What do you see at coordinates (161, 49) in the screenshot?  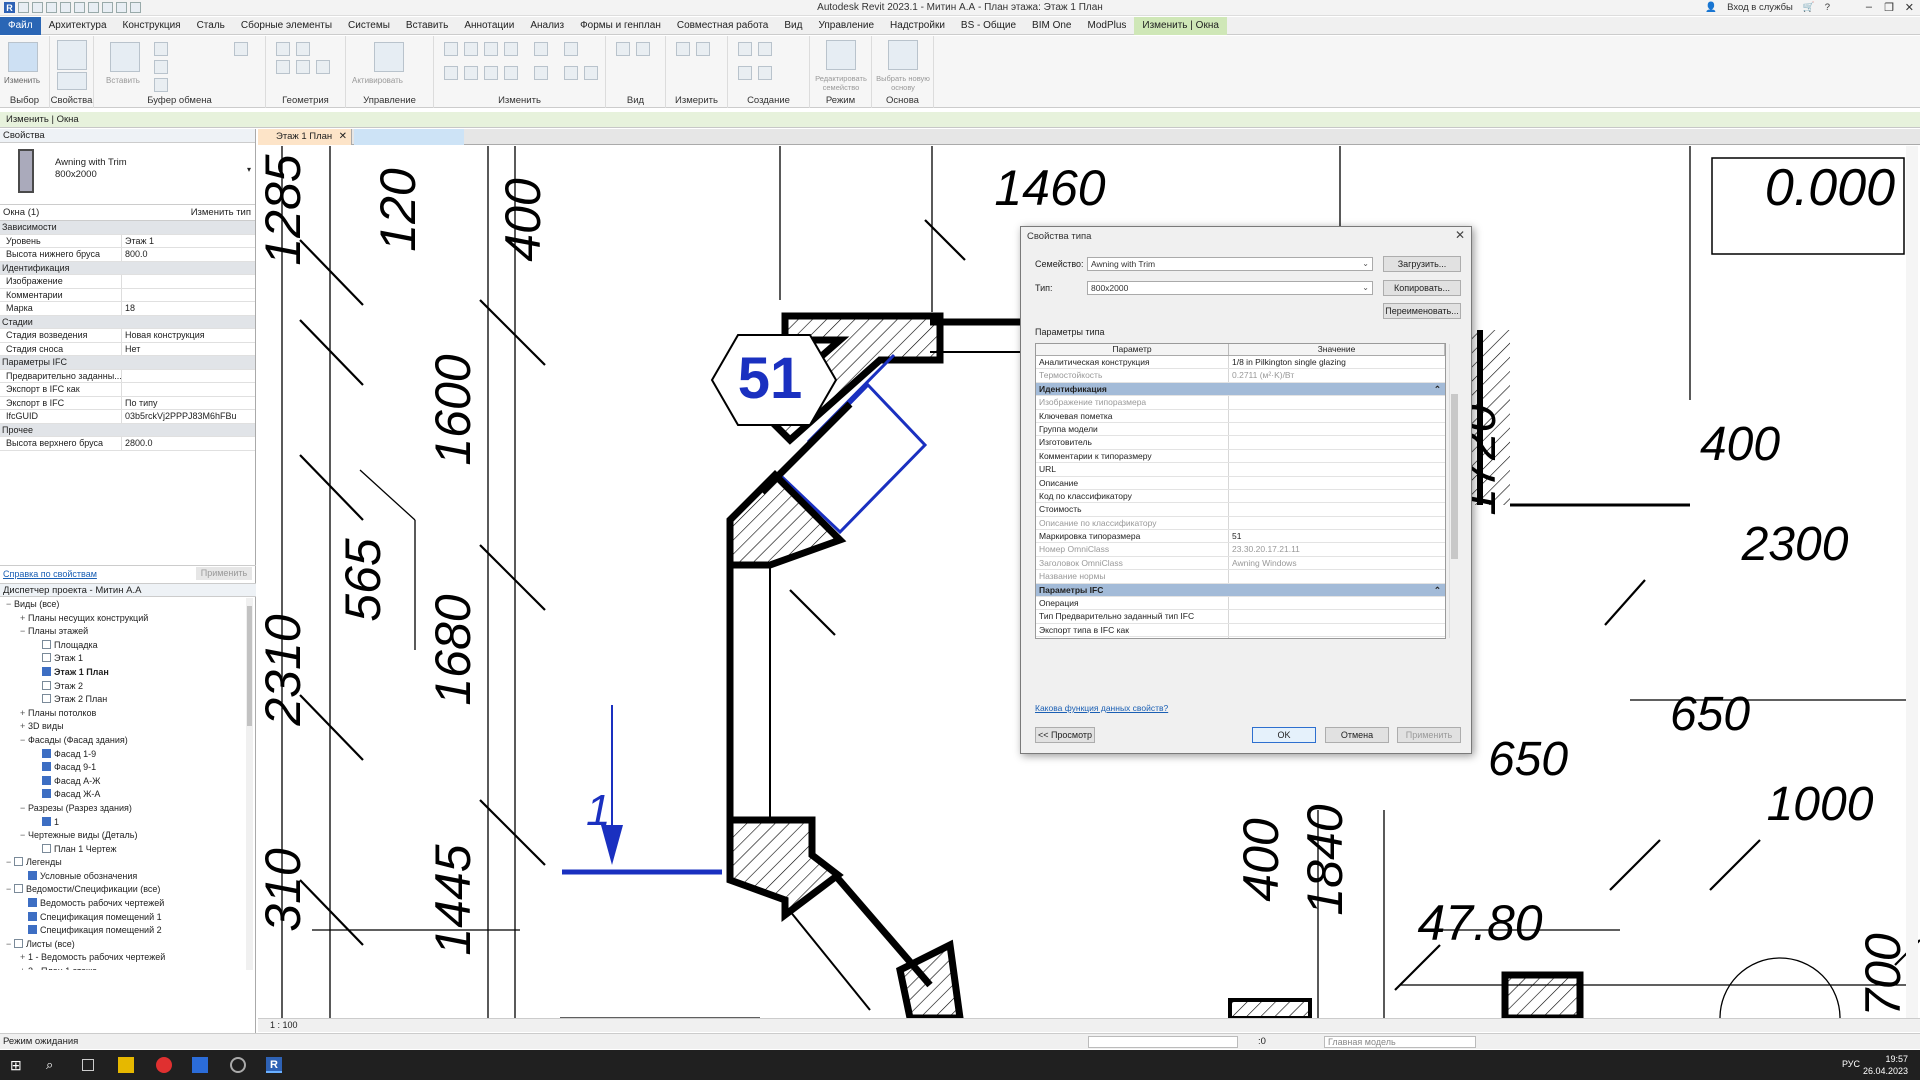 I see `cut-icon` at bounding box center [161, 49].